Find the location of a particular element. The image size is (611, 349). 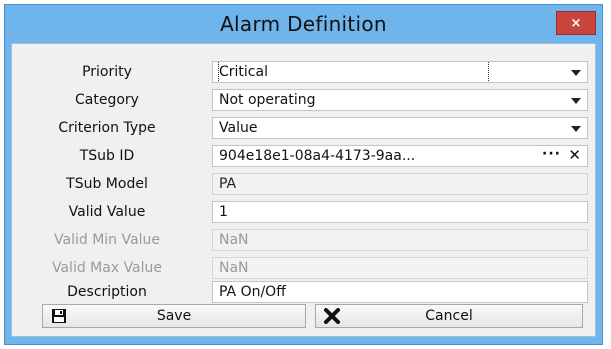

category-value: Not operating is located at coordinates (267, 100).